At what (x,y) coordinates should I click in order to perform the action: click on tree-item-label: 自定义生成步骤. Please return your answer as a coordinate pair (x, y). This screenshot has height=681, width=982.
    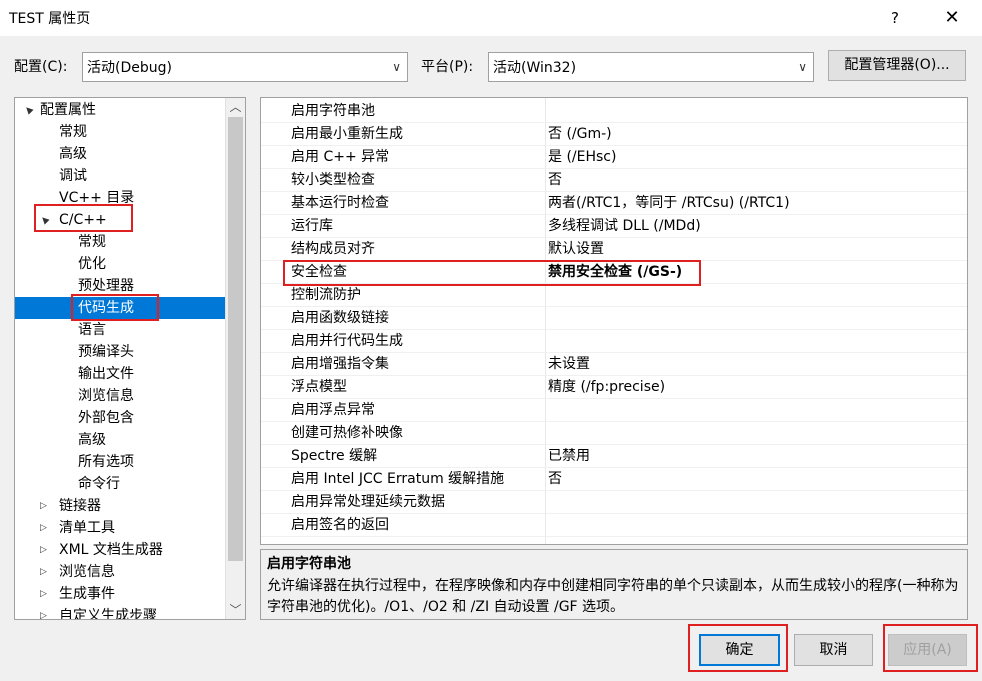
    Looking at the image, I should click on (108, 614).